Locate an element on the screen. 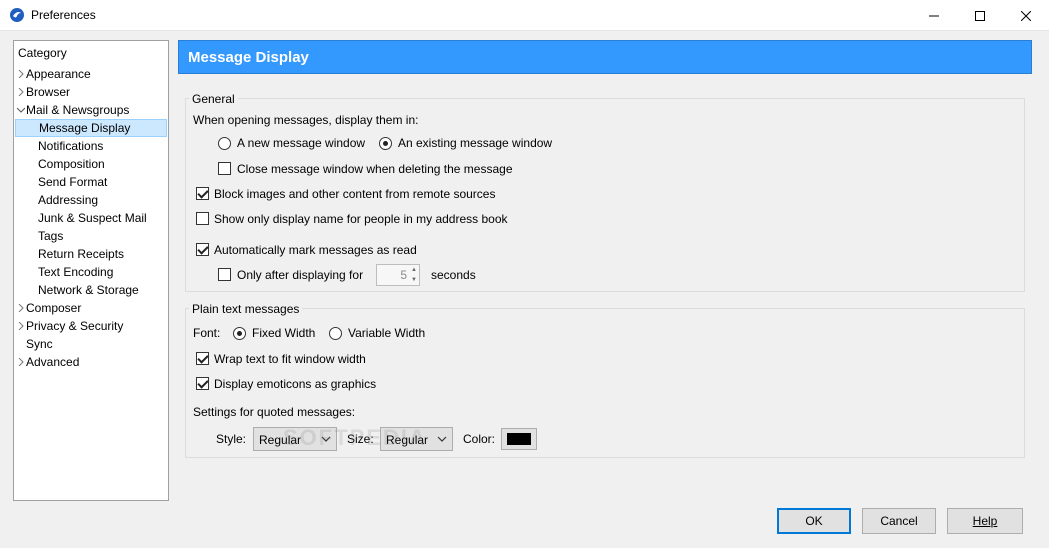 The width and height of the screenshot is (1049, 548). new-window-radio is located at coordinates (224, 143).